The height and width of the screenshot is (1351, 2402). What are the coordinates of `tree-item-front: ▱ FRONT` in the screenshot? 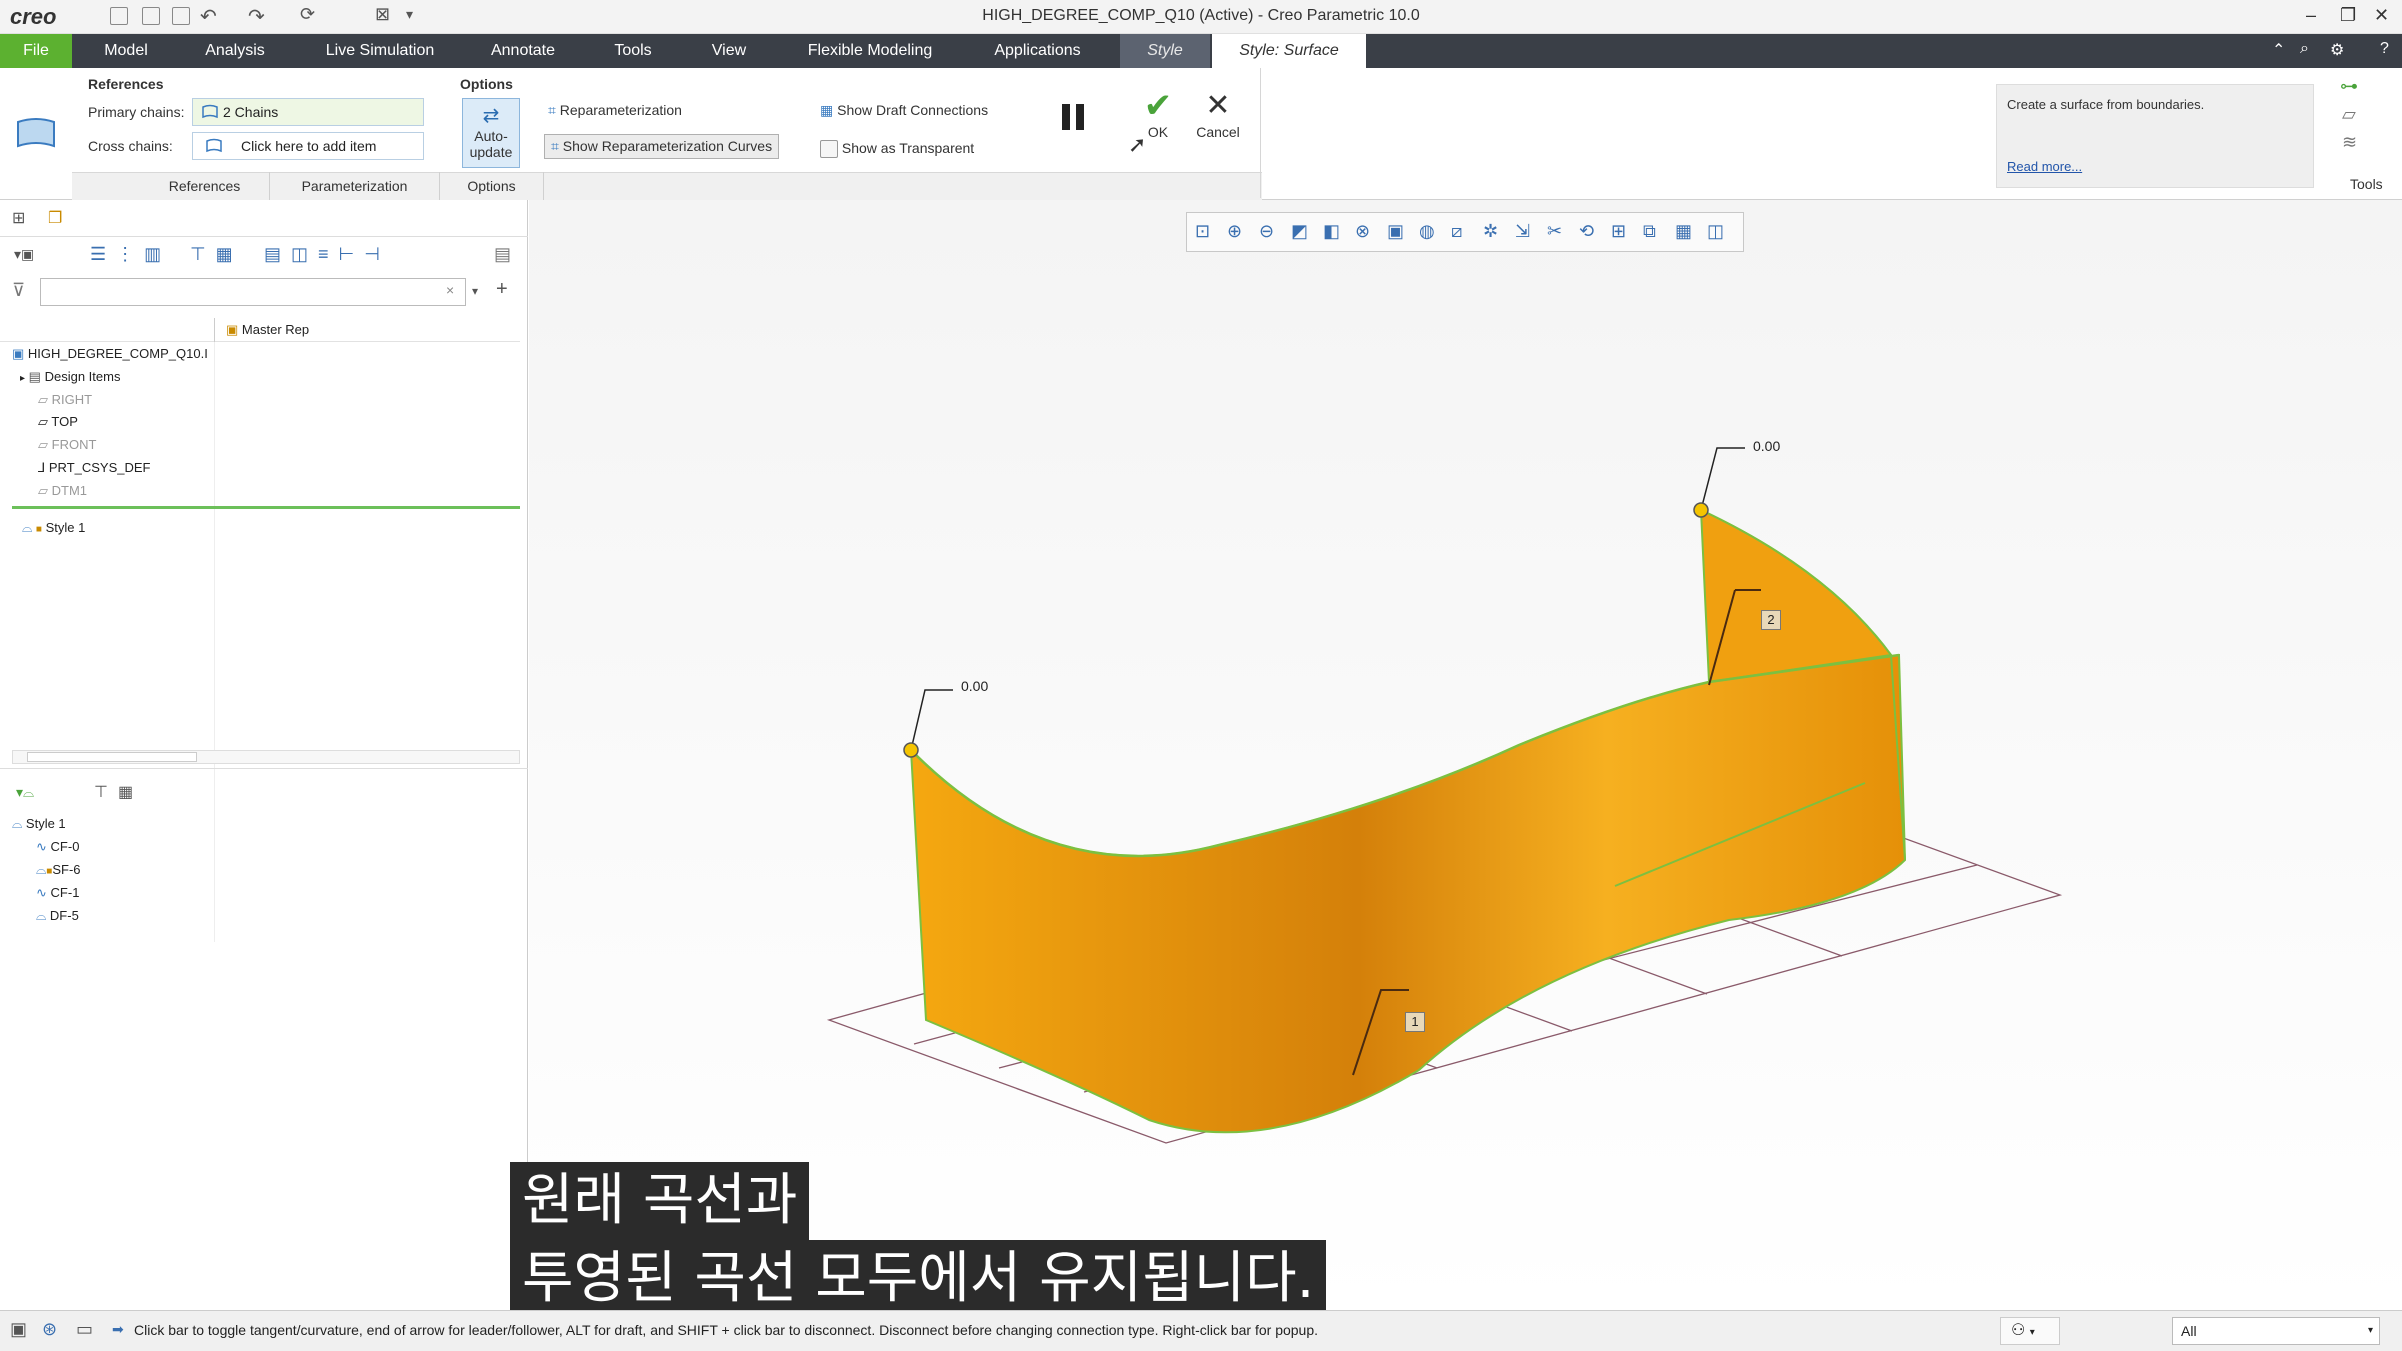 It's located at (67, 445).